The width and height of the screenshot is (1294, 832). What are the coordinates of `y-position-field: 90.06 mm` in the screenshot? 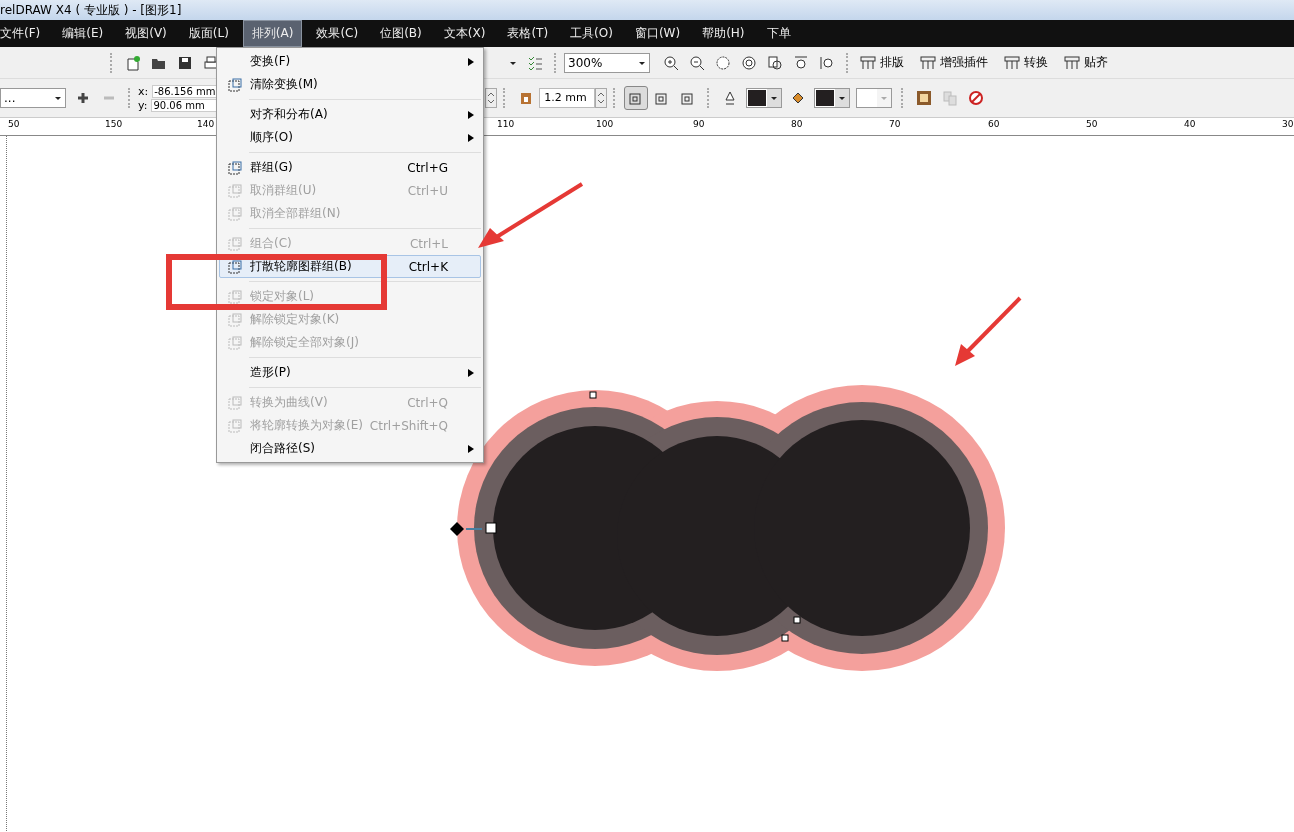 It's located at (184, 105).